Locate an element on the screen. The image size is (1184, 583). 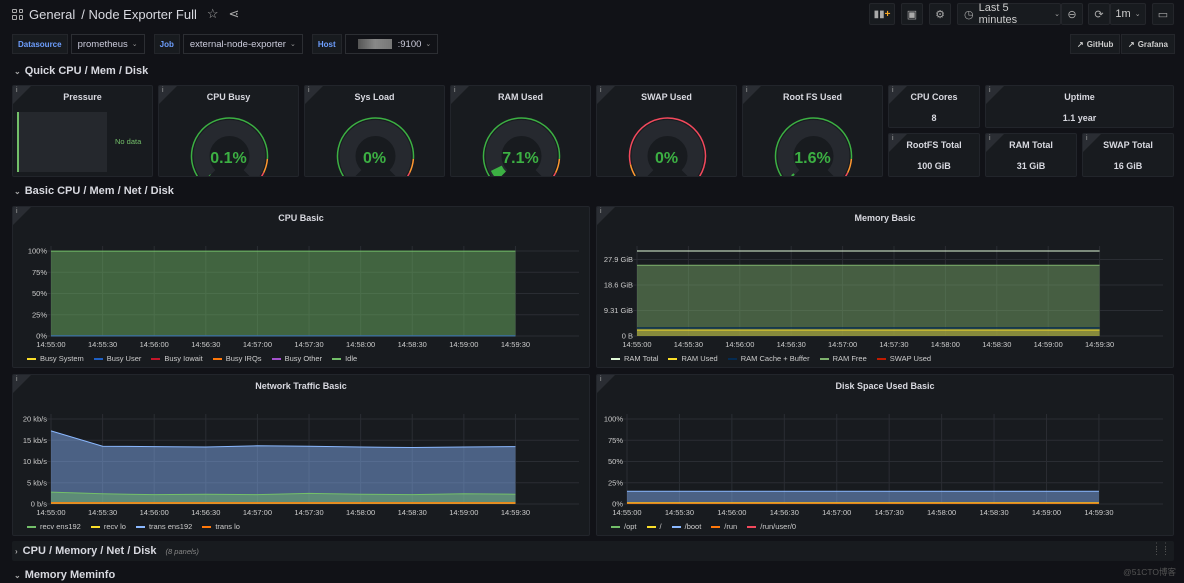
breadcrumb-folder: General is located at coordinates (52, 14).